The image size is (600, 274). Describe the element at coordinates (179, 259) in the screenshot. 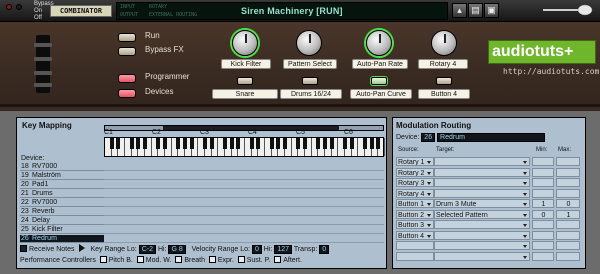

I see `breath-checkbox` at that location.